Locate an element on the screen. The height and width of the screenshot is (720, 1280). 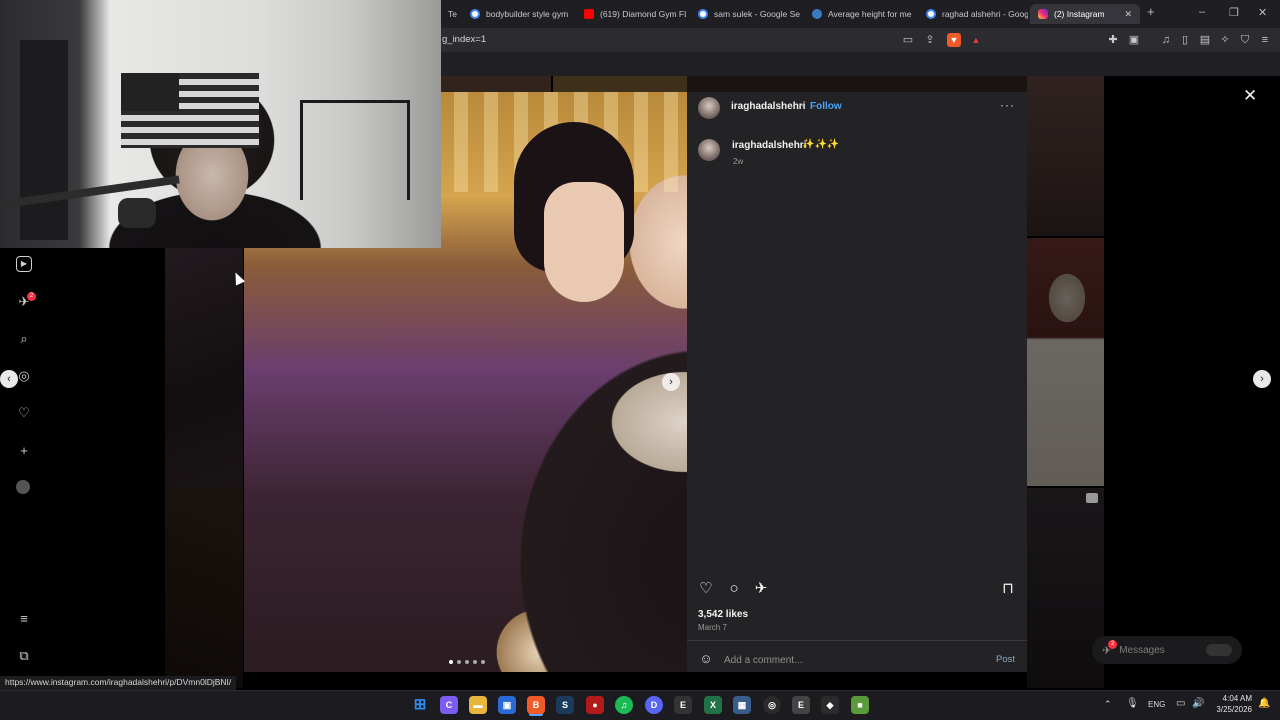
tab-5: Average height for me is located at coordinates (859, 14).